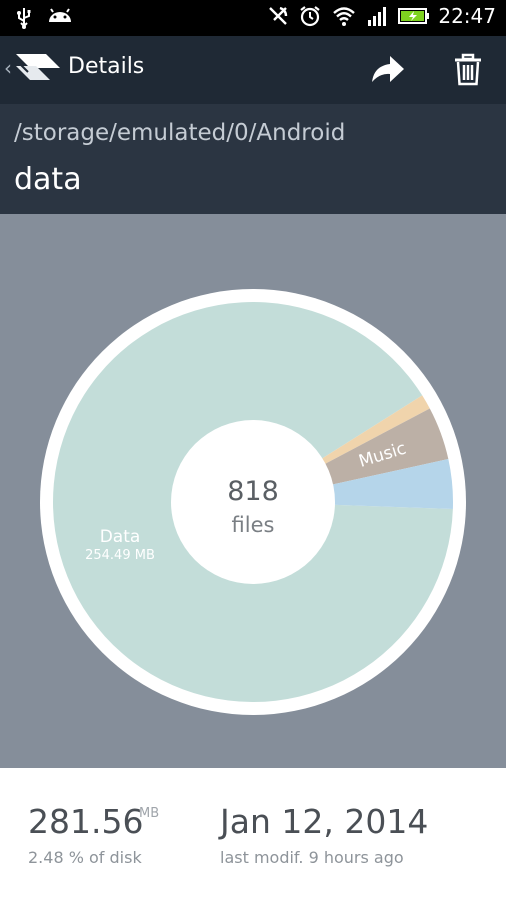 Image resolution: width=506 pixels, height=900 pixels. Describe the element at coordinates (85, 857) in the screenshot. I see `disk-percent: 2.48 % of disk` at that location.